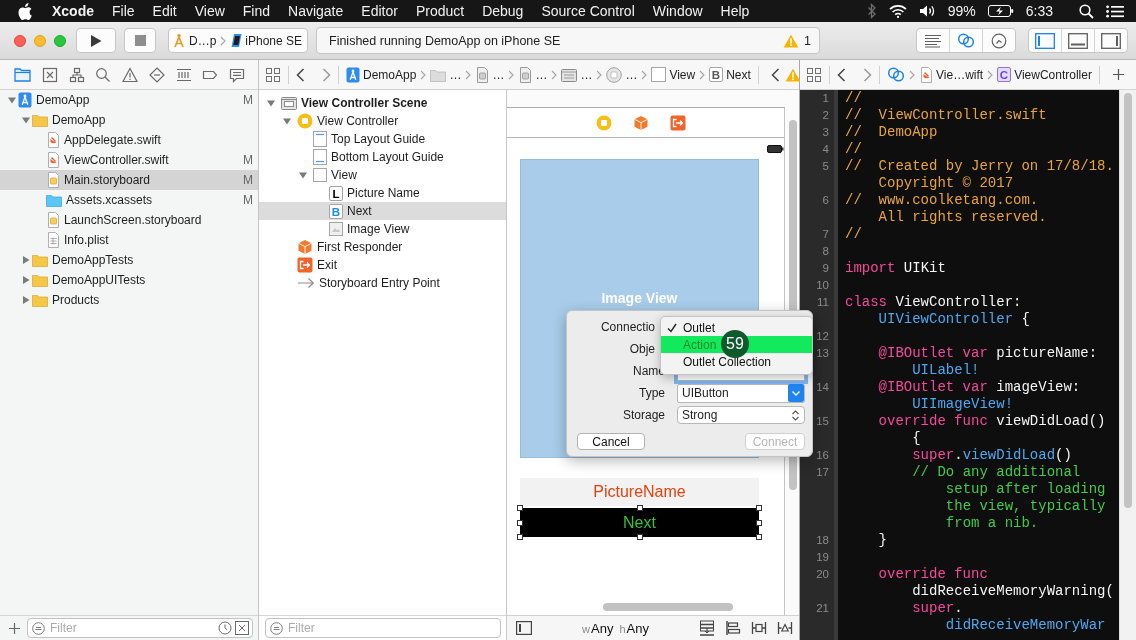 This screenshot has height=640, width=1136. I want to click on menu-item: Find, so click(256, 11).